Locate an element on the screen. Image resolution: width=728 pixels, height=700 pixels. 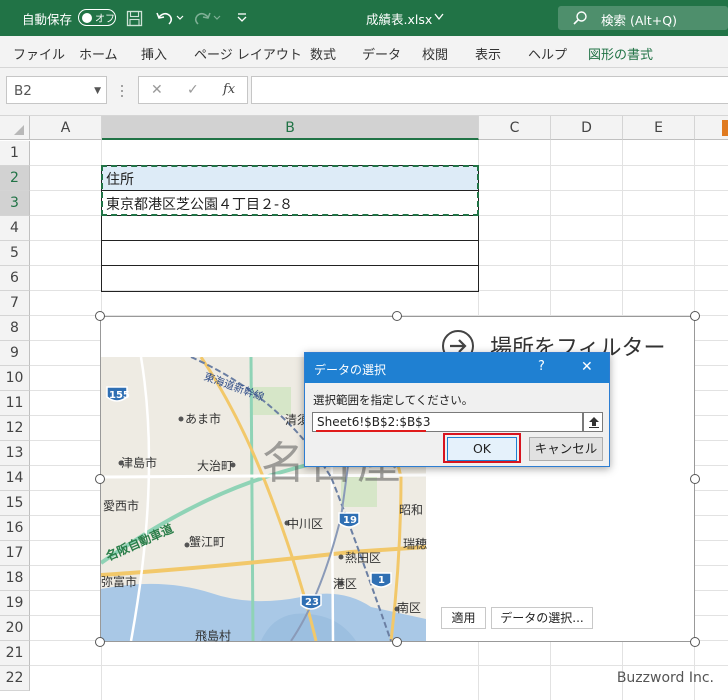
column-header-a: A is located at coordinates (66, 128).